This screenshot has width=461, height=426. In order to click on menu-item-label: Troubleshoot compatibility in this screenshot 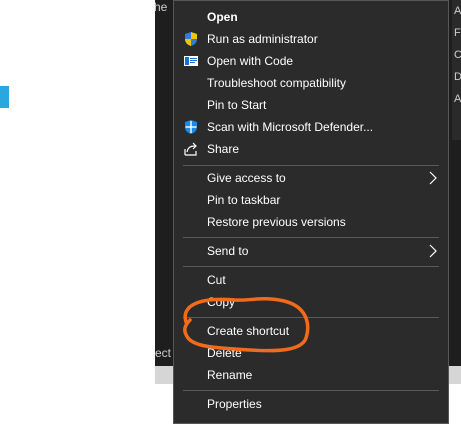, I will do `click(276, 83)`.